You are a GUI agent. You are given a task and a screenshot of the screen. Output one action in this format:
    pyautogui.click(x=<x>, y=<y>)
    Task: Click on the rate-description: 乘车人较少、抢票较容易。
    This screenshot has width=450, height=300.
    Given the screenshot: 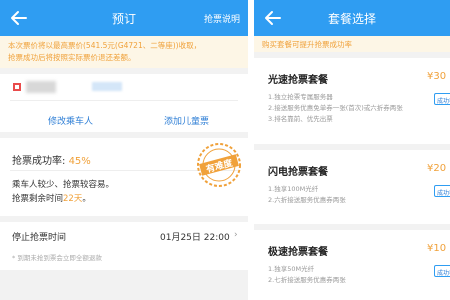 What is the action you would take?
    pyautogui.click(x=63, y=185)
    